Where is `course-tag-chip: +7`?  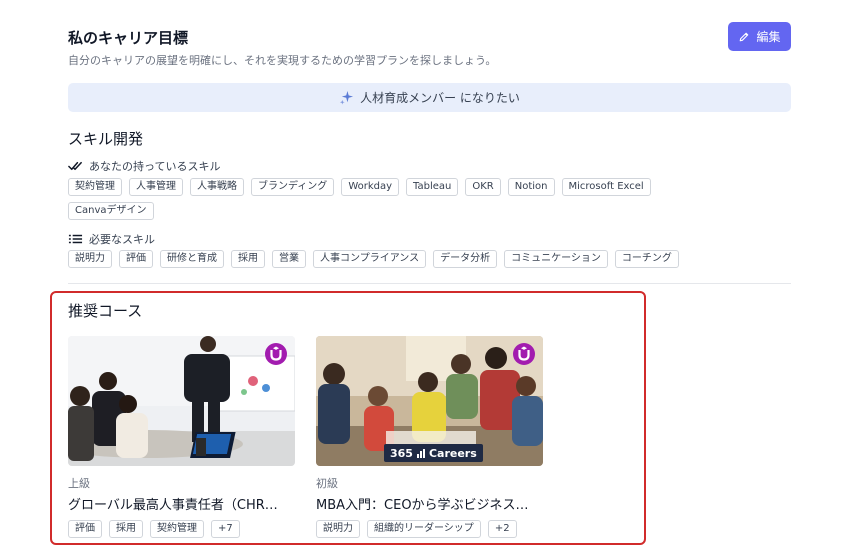
course-tag-chip: +7 is located at coordinates (225, 529).